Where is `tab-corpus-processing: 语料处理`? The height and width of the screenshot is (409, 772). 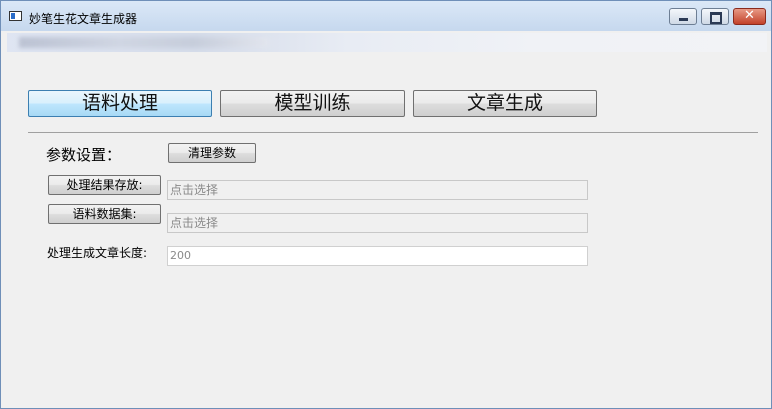
tab-corpus-processing: 语料处理 is located at coordinates (120, 103).